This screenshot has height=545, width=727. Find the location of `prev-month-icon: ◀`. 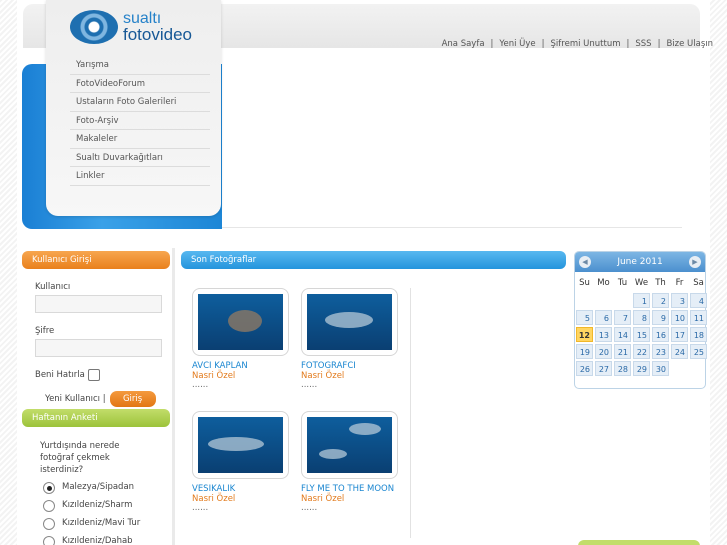

prev-month-icon: ◀ is located at coordinates (585, 262).